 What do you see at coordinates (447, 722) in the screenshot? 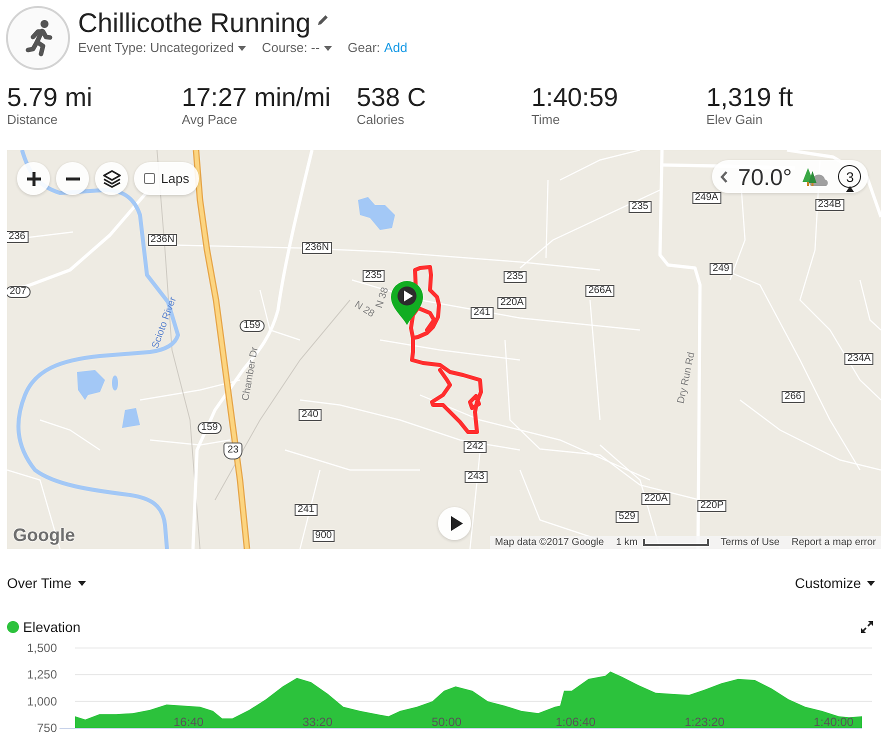
I see `x-axis-label: 50:00` at bounding box center [447, 722].